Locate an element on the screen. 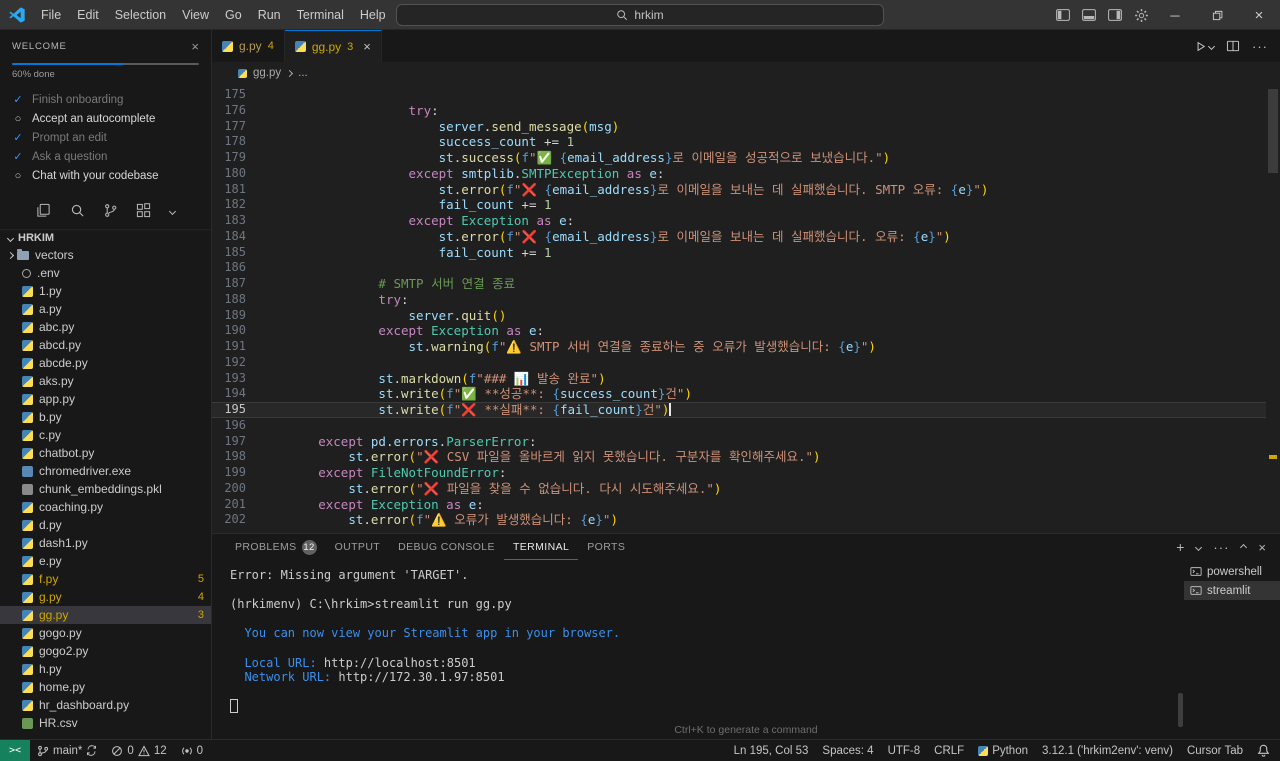 The image size is (1280, 761). code-line: 202 st.error(f"⚠️ 오류가 발생했습니다: {e}") is located at coordinates (739, 520).